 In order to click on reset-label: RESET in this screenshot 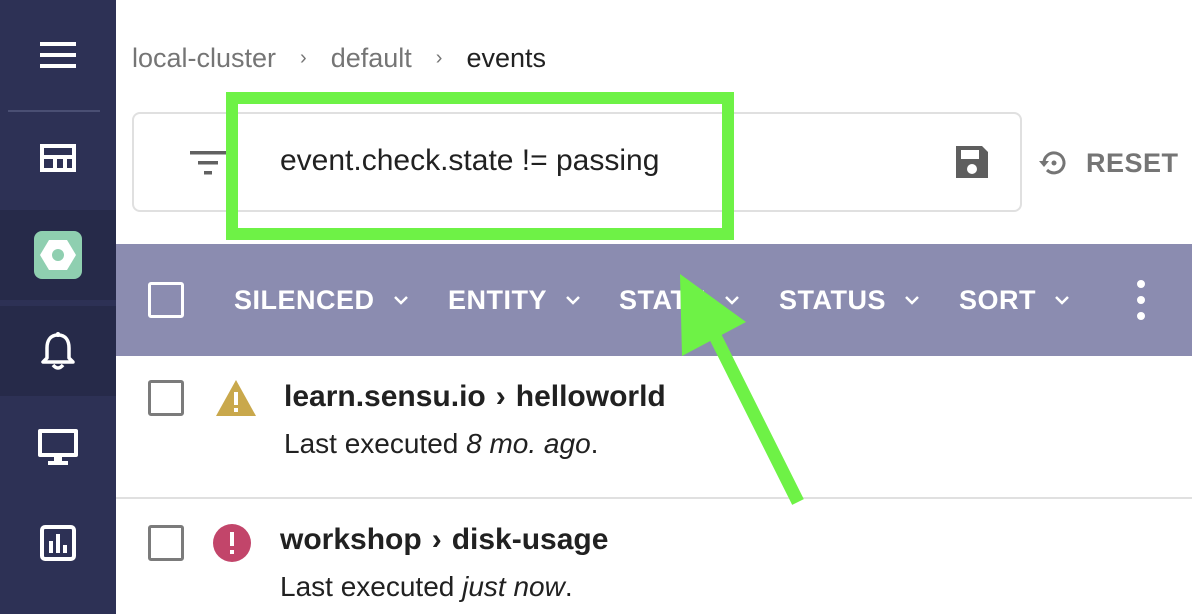, I will do `click(1132, 162)`.